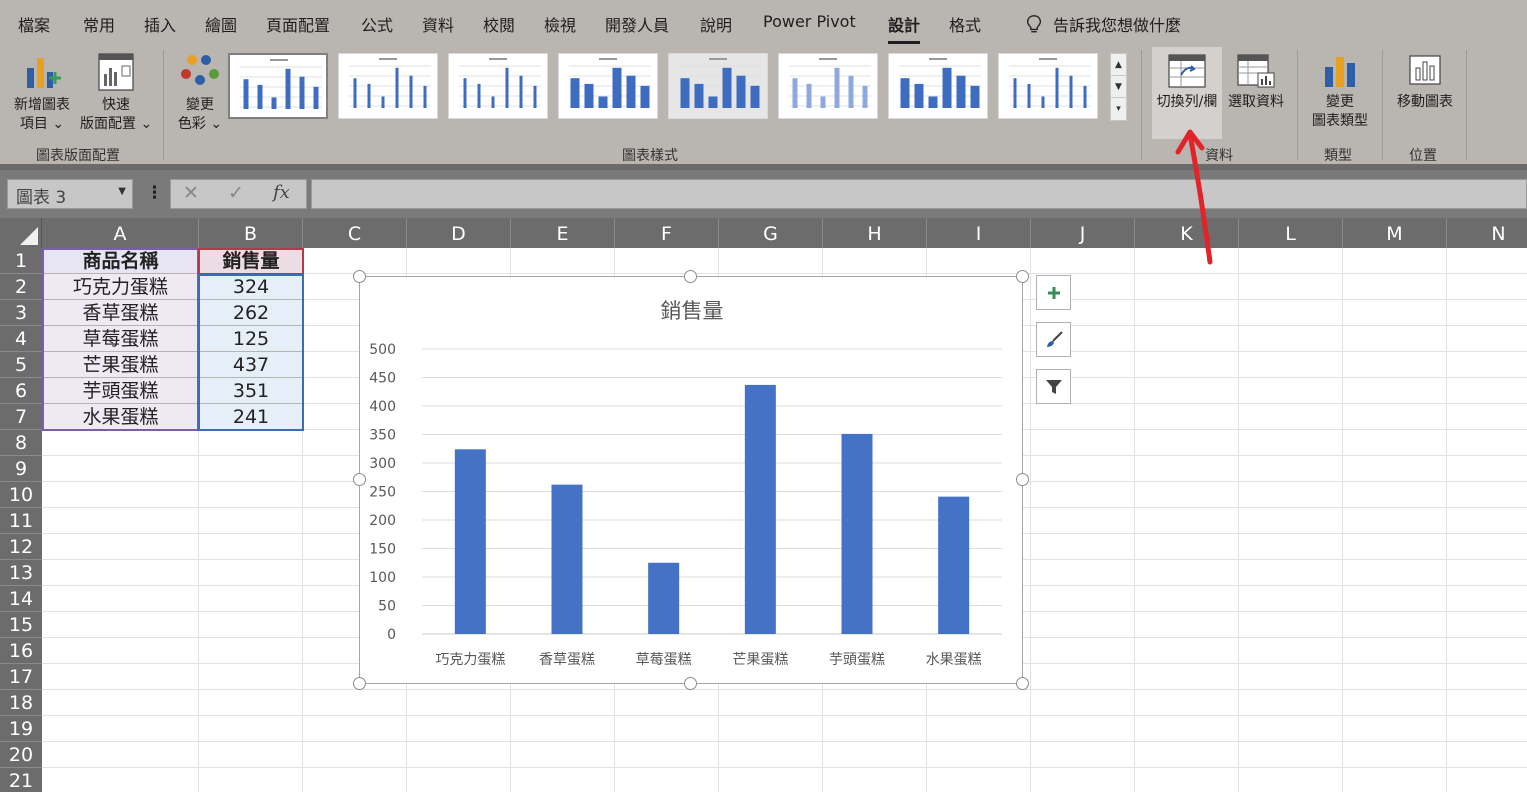 The image size is (1527, 792). Describe the element at coordinates (34, 24) in the screenshot. I see `tab-file: 檔案` at that location.